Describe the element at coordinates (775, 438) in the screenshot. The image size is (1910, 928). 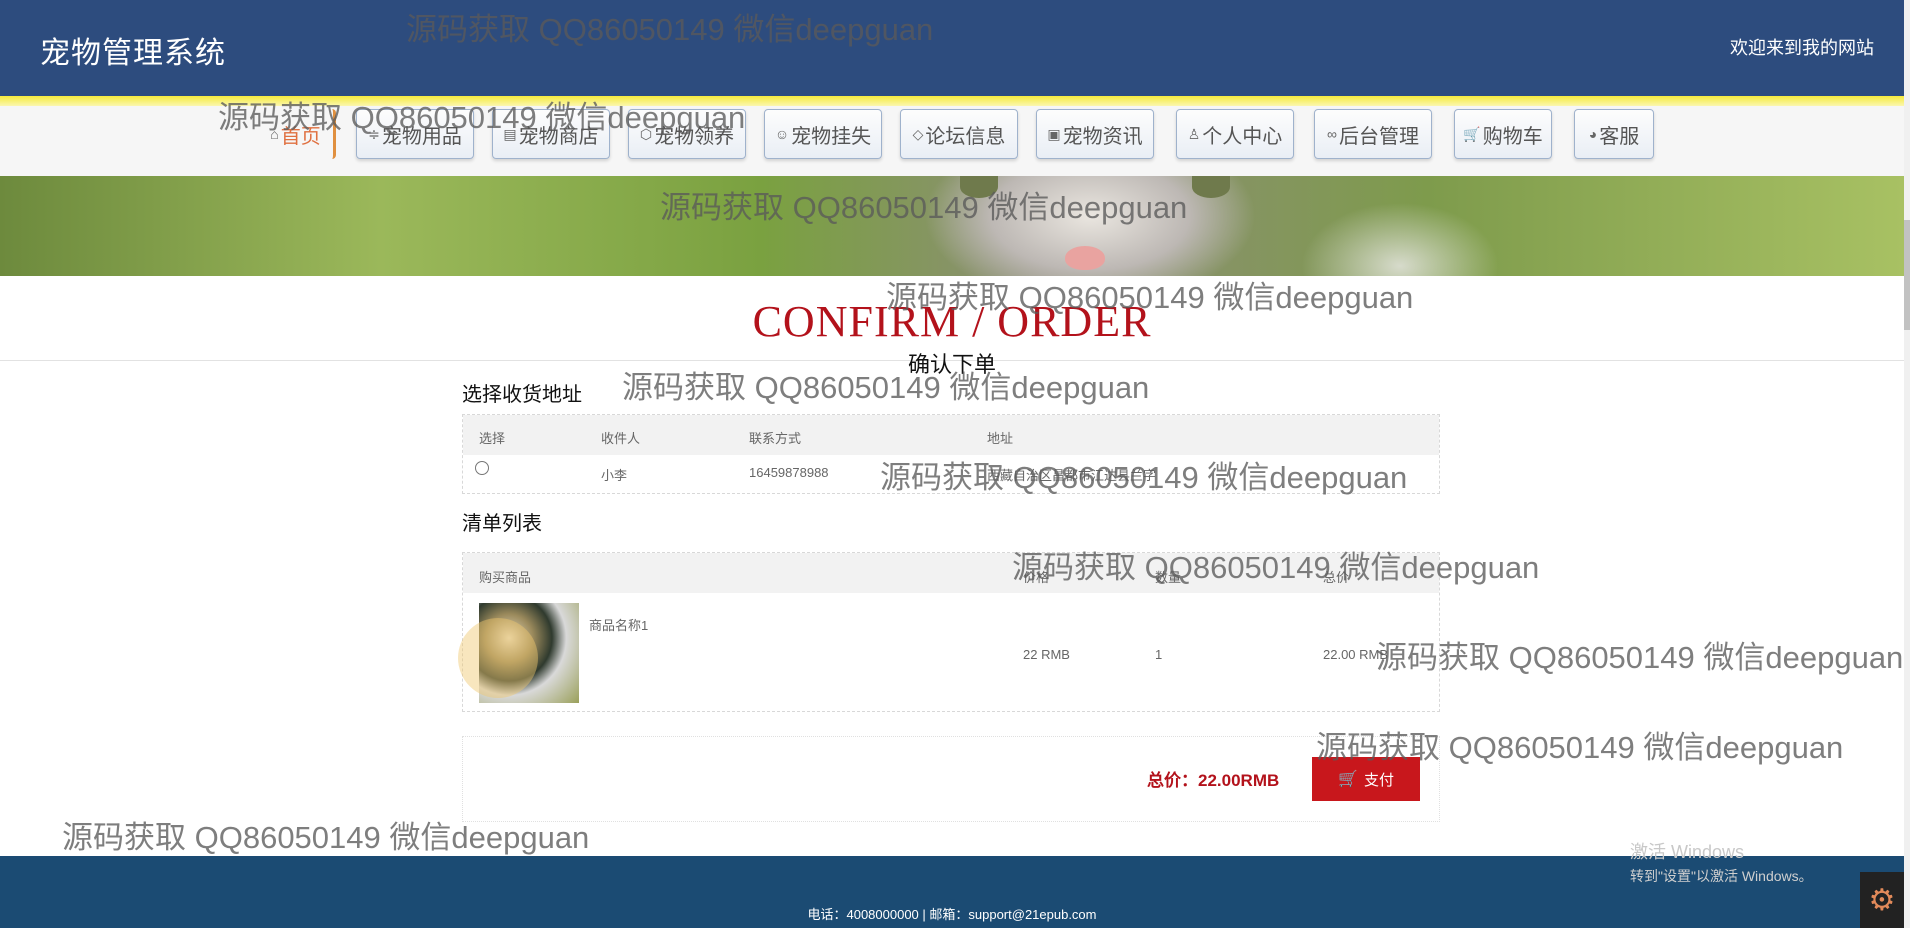
I see `col-phone: 联系方式` at that location.